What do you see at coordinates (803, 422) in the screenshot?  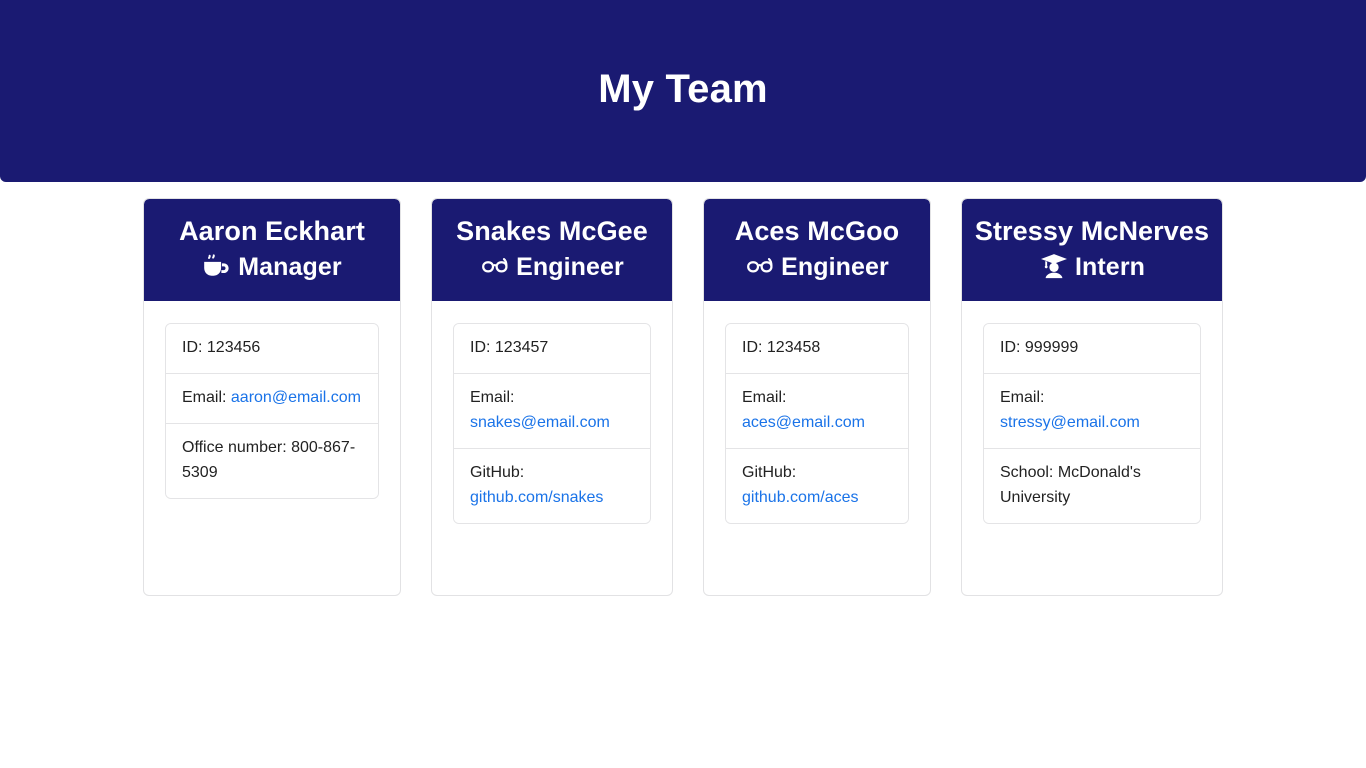 I see `detail-link: aces@email.com` at bounding box center [803, 422].